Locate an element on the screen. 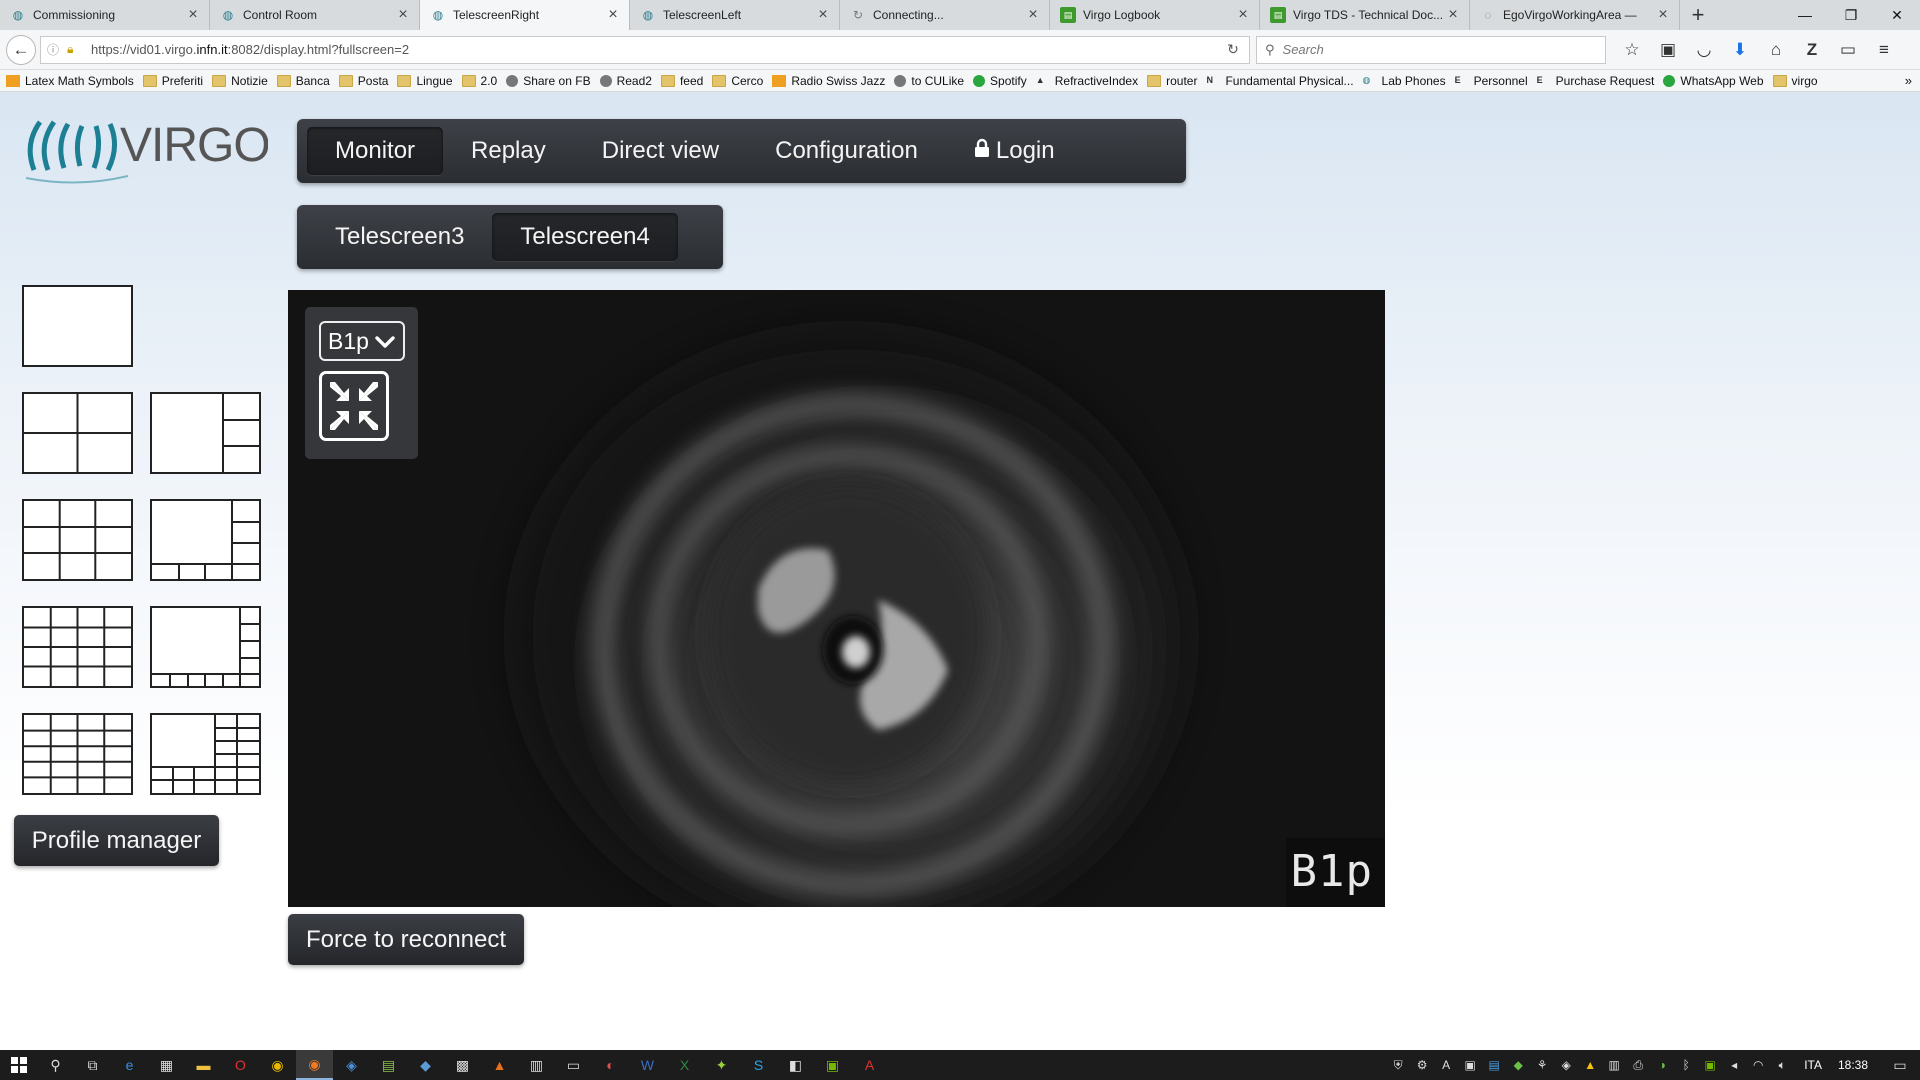 The height and width of the screenshot is (1080, 1920). bookmark-folder: feed is located at coordinates (681, 81).